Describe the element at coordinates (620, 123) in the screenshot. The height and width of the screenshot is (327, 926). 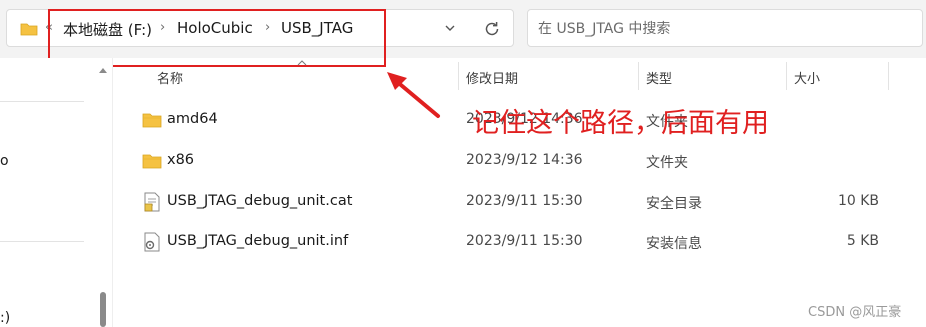
I see `annotation-text: 记住这个路径，后面有用` at that location.